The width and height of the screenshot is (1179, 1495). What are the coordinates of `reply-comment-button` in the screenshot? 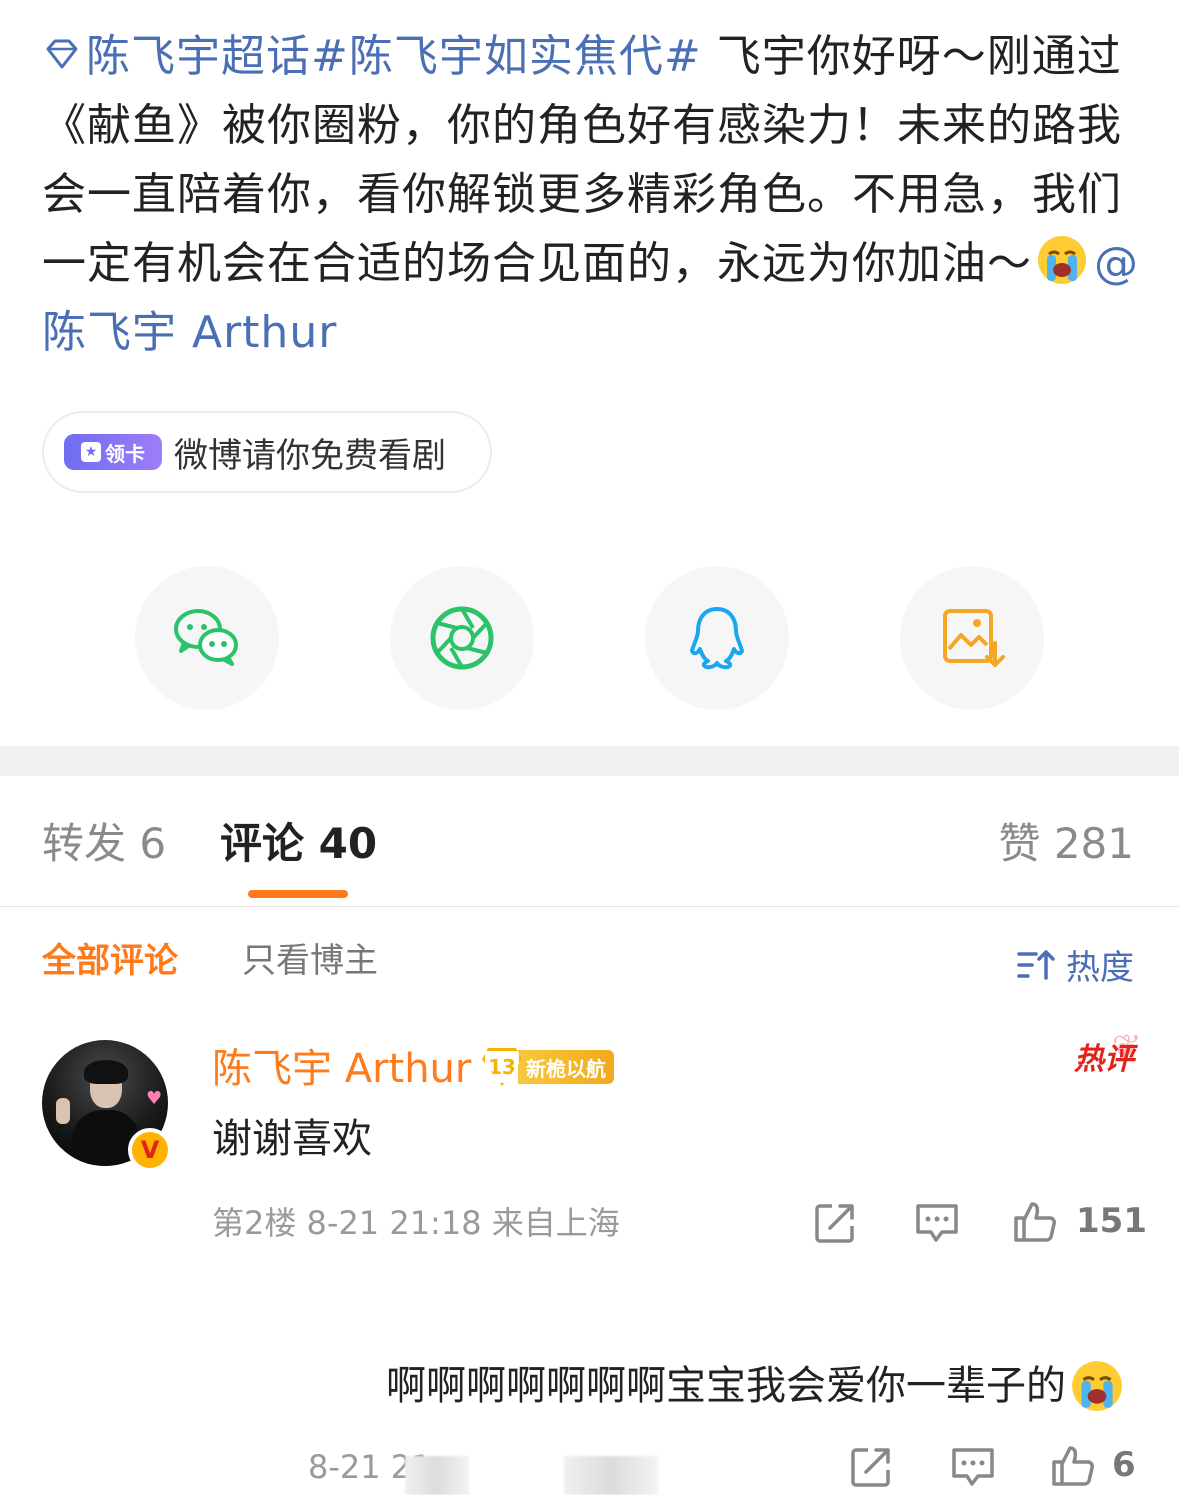 It's located at (973, 1467).